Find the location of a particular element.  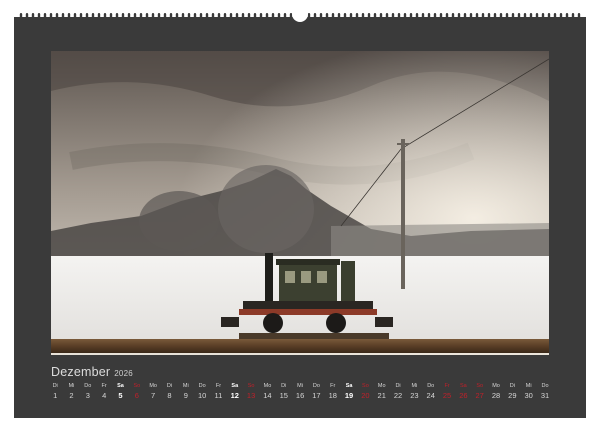

day-cell: Do 17 is located at coordinates (316, 394).